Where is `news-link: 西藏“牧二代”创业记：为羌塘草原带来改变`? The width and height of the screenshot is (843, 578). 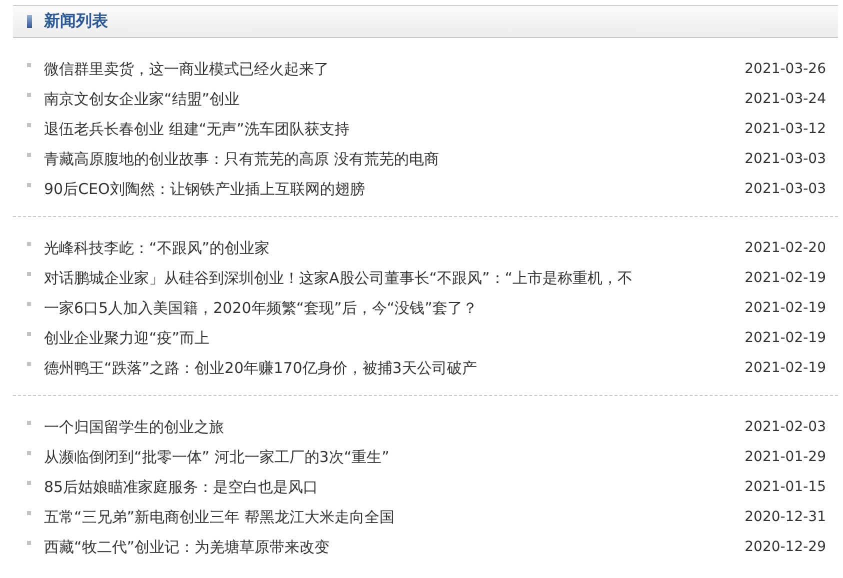
news-link: 西藏“牧二代”创业记：为羌塘草原带来改变 is located at coordinates (391, 547).